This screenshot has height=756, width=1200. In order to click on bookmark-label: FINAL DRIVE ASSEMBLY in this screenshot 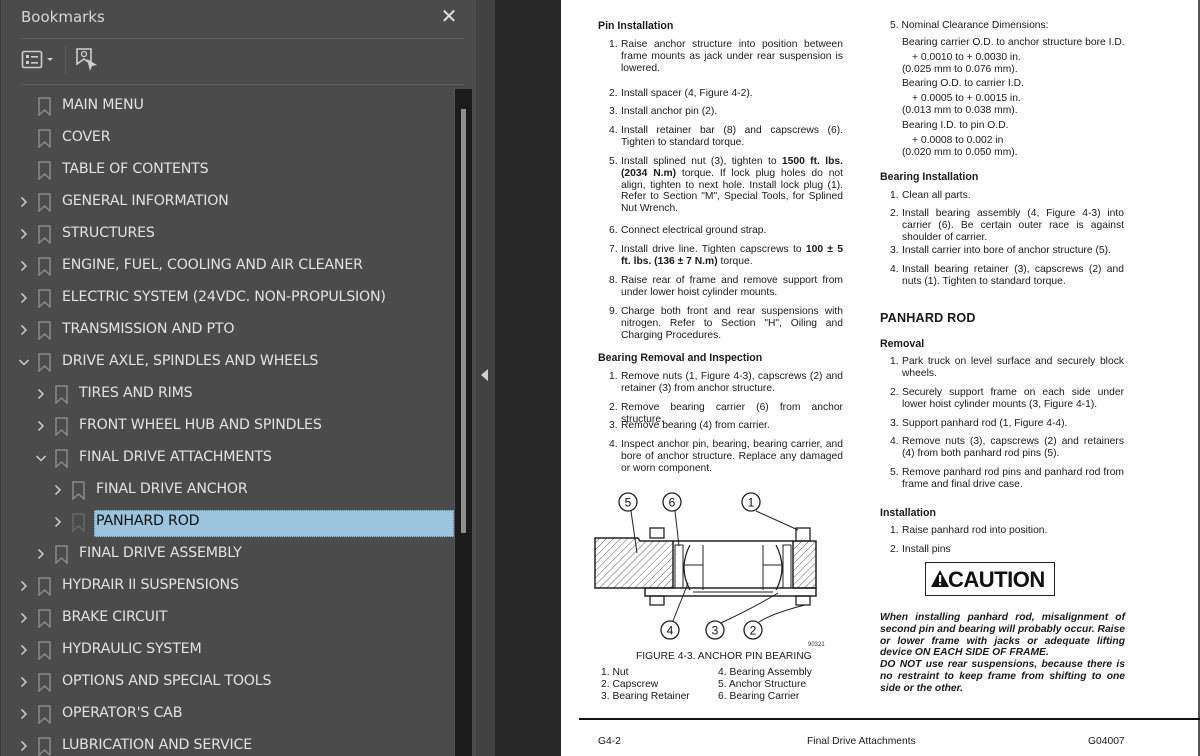, I will do `click(160, 553)`.